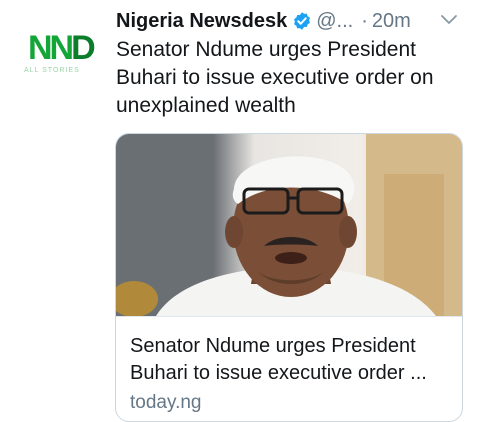 The image size is (480, 422). I want to click on verified-badge-icon, so click(302, 21).